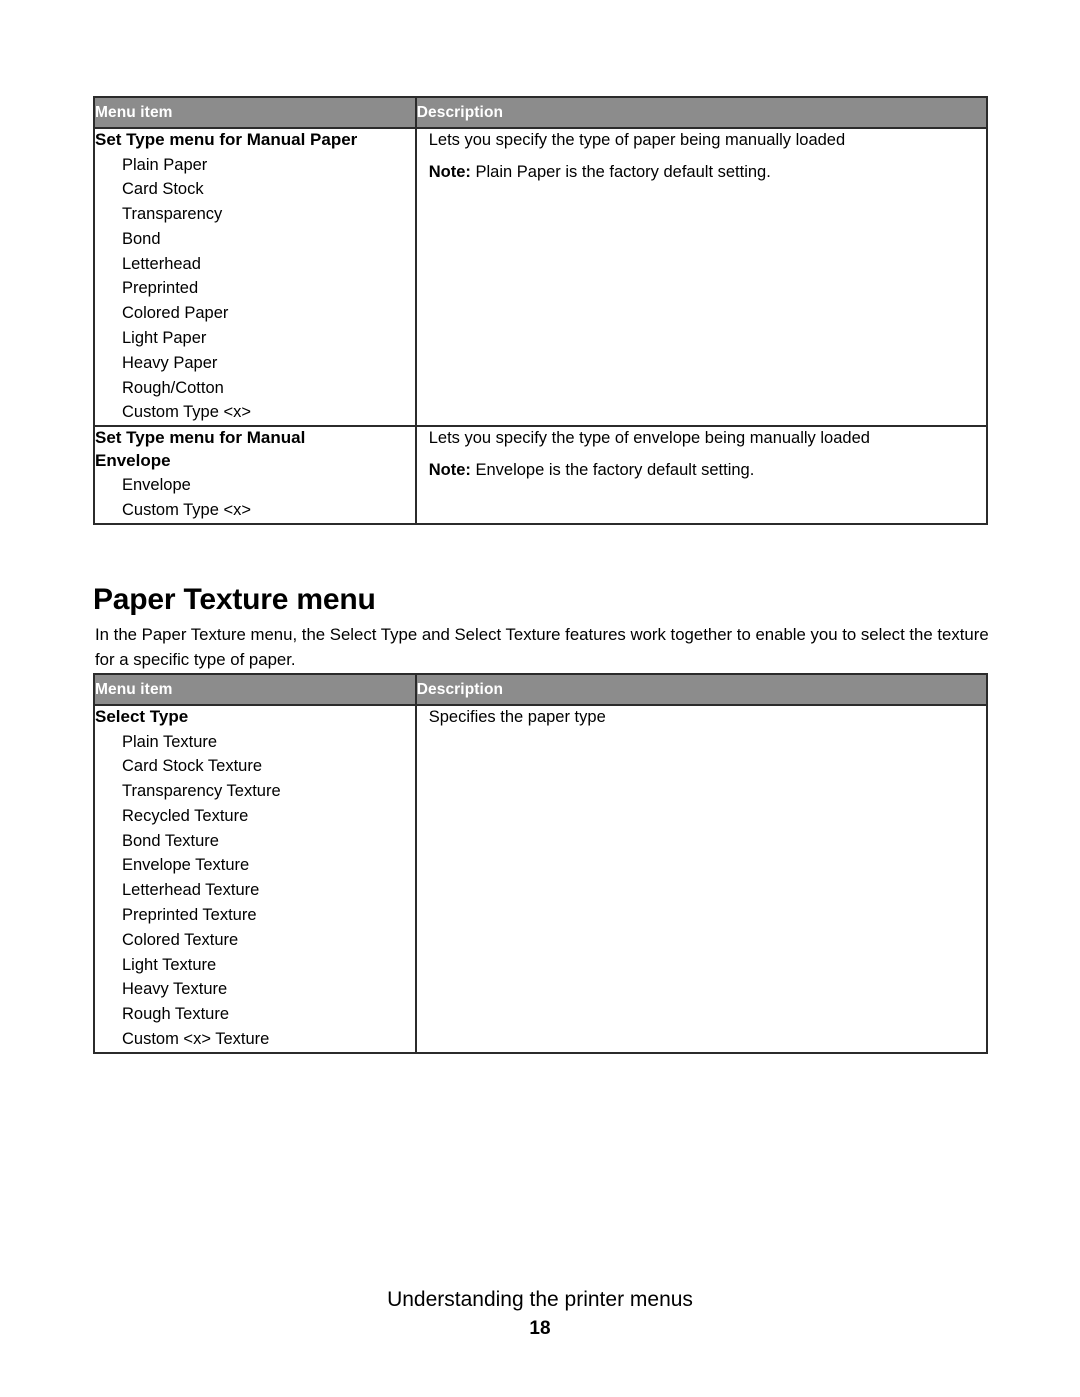 The height and width of the screenshot is (1397, 1080). Describe the element at coordinates (615, 470) in the screenshot. I see `note-text: Envelope is the factory default setting.` at that location.